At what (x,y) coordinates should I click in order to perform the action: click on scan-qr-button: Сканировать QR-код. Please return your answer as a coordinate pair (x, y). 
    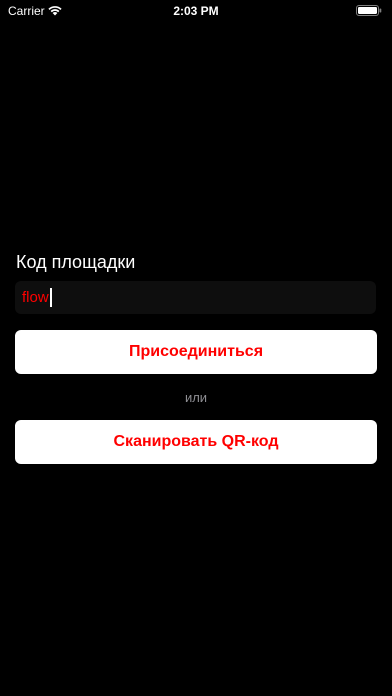
    Looking at the image, I should click on (196, 442).